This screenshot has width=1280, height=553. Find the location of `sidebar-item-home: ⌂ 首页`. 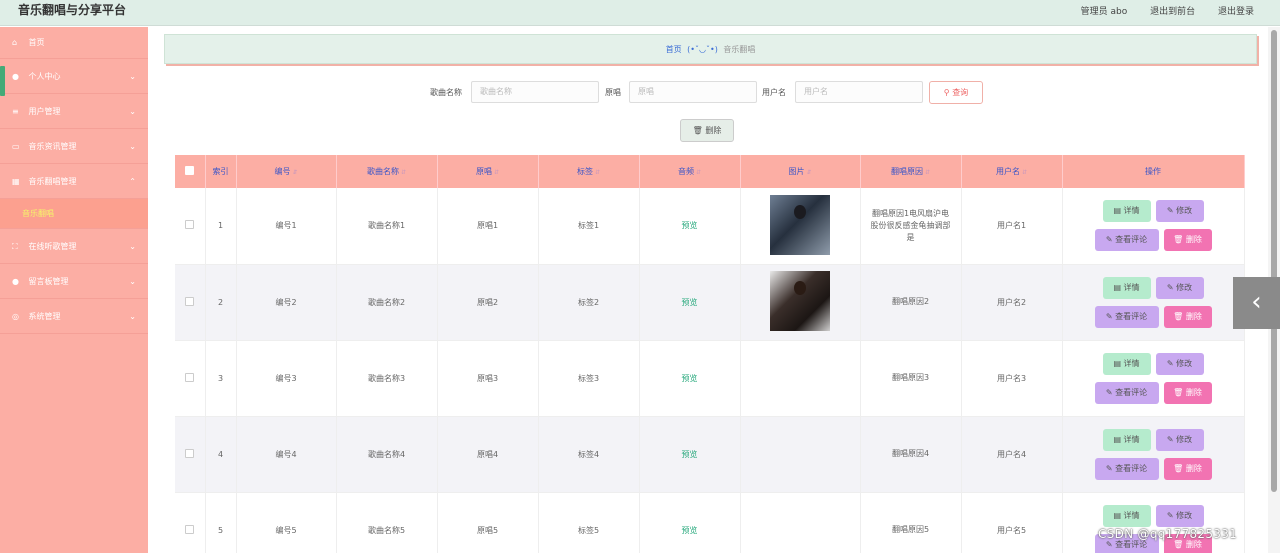

sidebar-item-home: ⌂ 首页 is located at coordinates (74, 43).